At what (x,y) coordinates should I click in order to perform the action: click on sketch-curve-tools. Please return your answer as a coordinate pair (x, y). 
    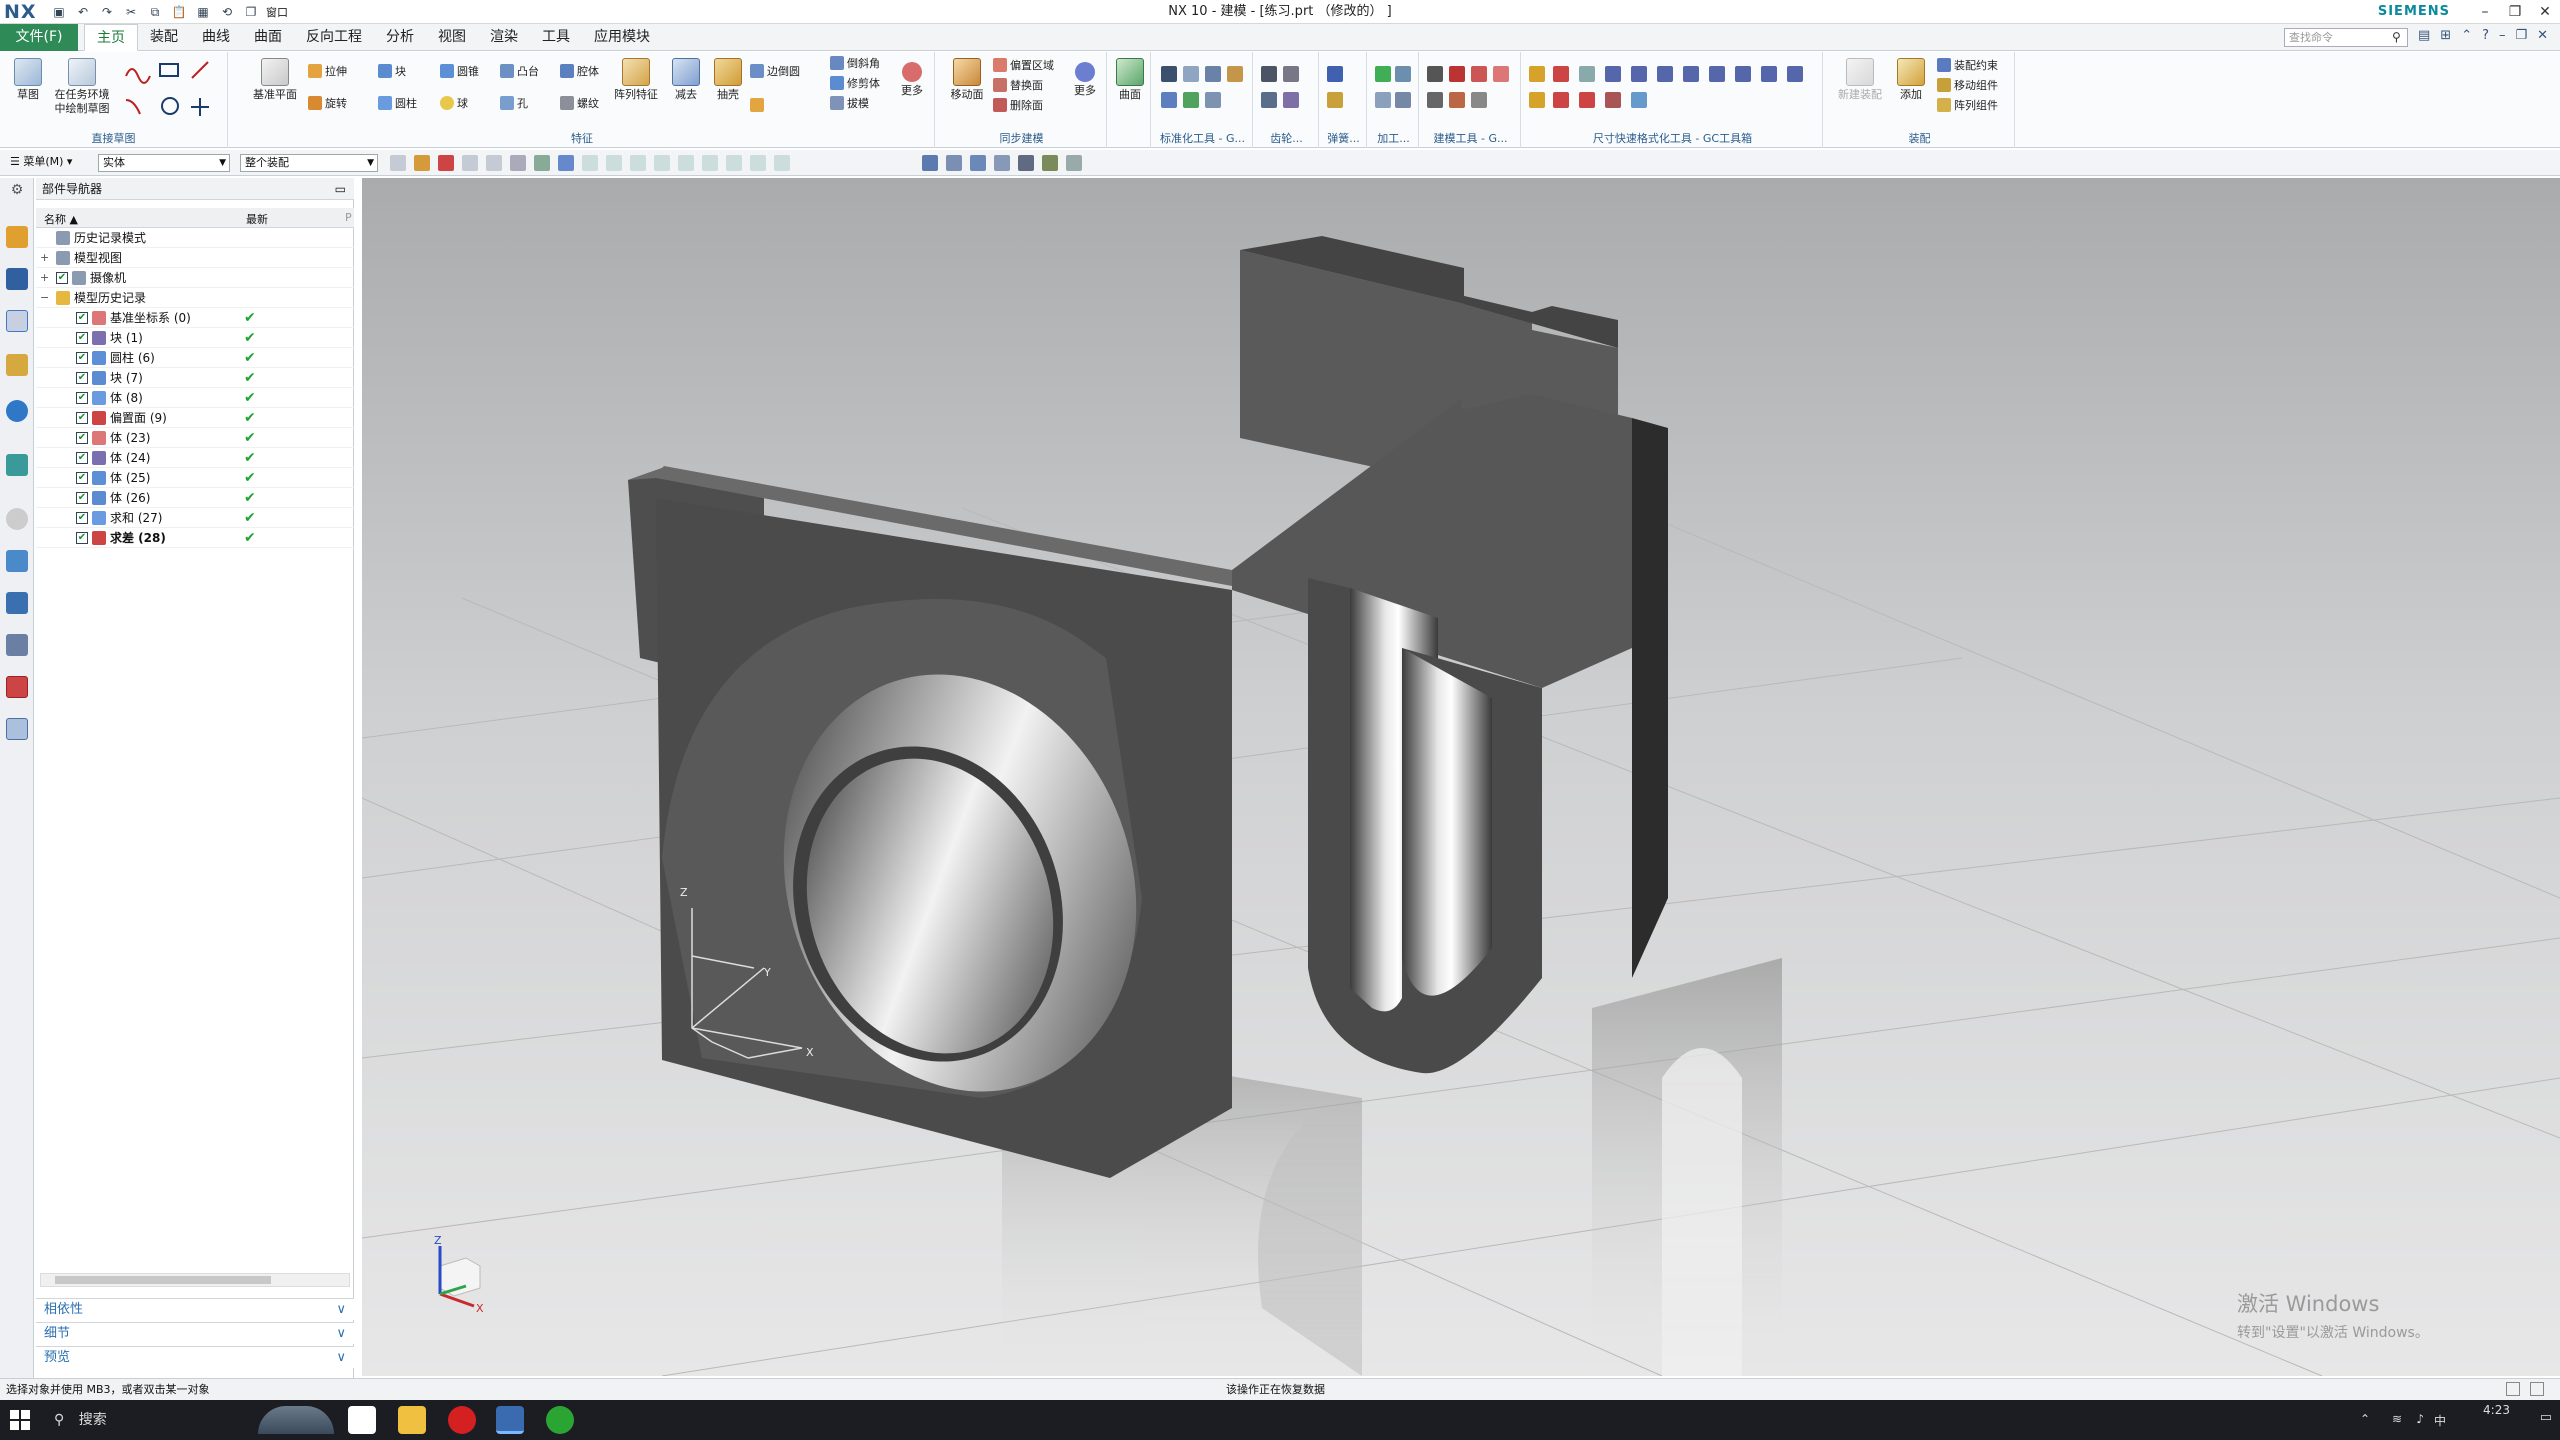
    Looking at the image, I should click on (175, 90).